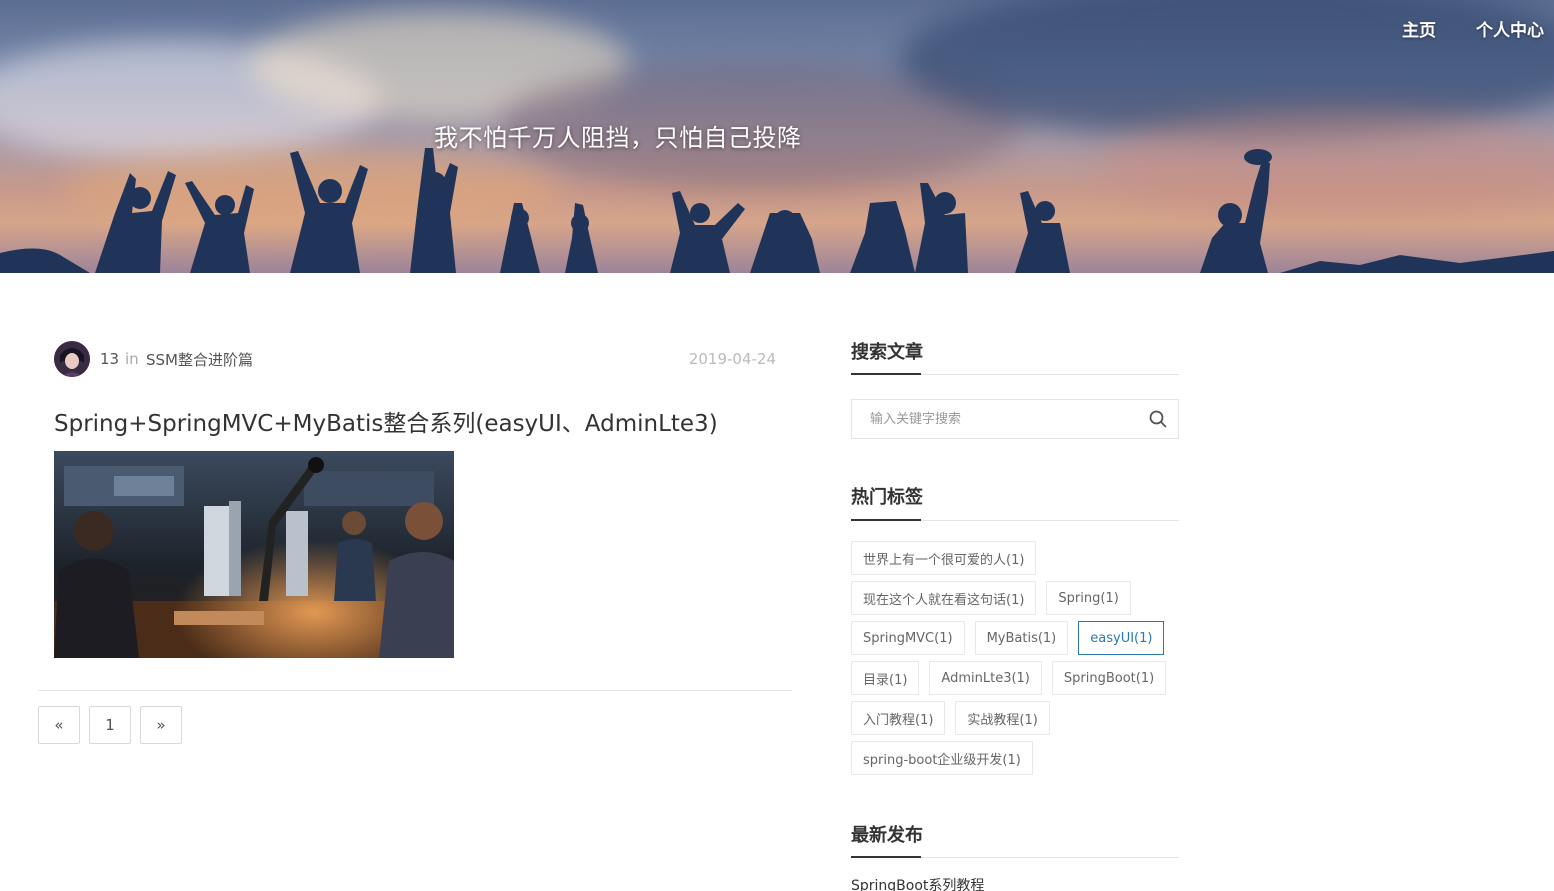 This screenshot has width=1554, height=891. I want to click on hero-motto: 我不怕千万人阻挡，只怕自己投降, so click(618, 138).